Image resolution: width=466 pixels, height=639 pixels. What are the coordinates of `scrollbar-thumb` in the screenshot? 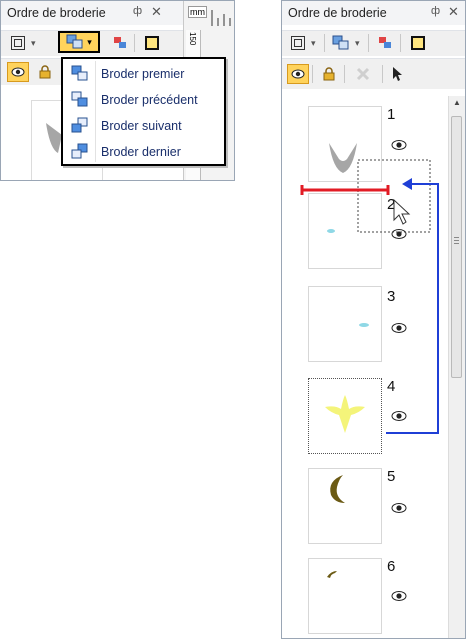 It's located at (456, 247).